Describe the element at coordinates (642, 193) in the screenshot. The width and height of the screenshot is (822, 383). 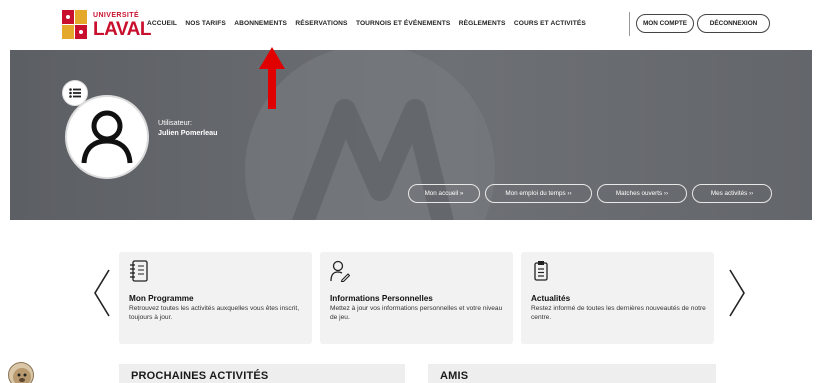
I see `open-matches-button: Matches ouverts ››` at that location.